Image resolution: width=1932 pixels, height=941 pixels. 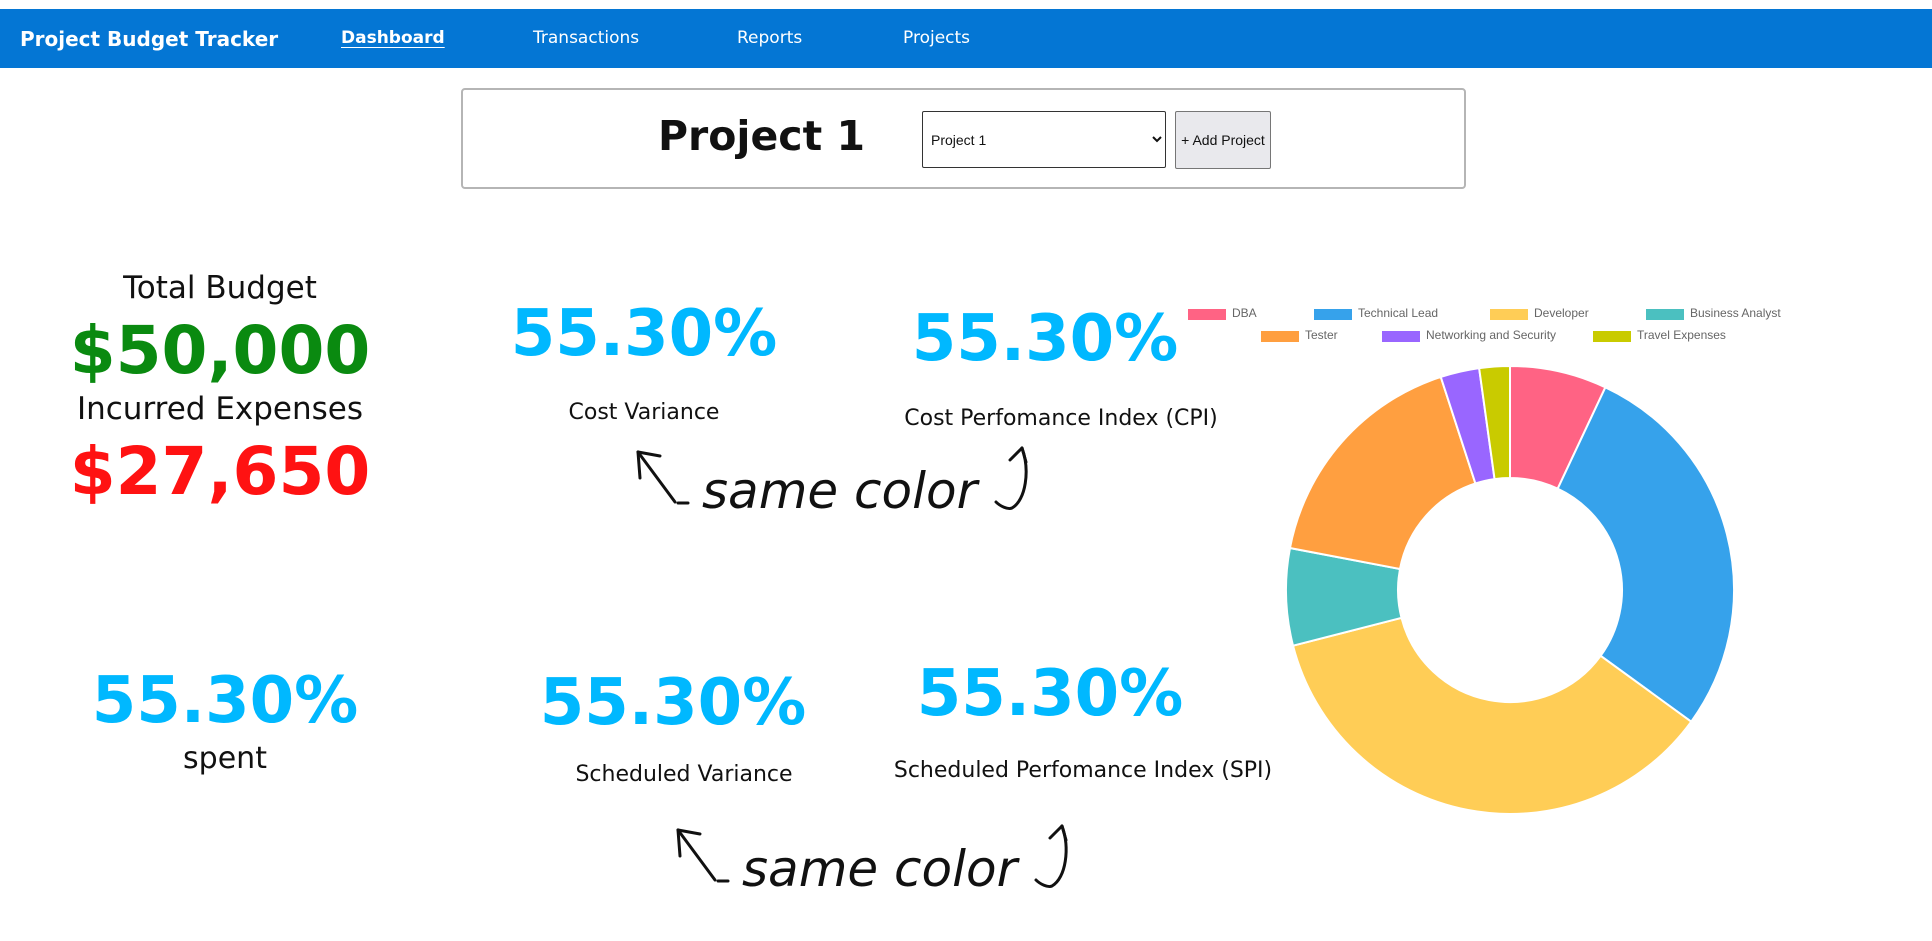 I want to click on incurred-expenses-label: Incurred Expenses, so click(x=220, y=409).